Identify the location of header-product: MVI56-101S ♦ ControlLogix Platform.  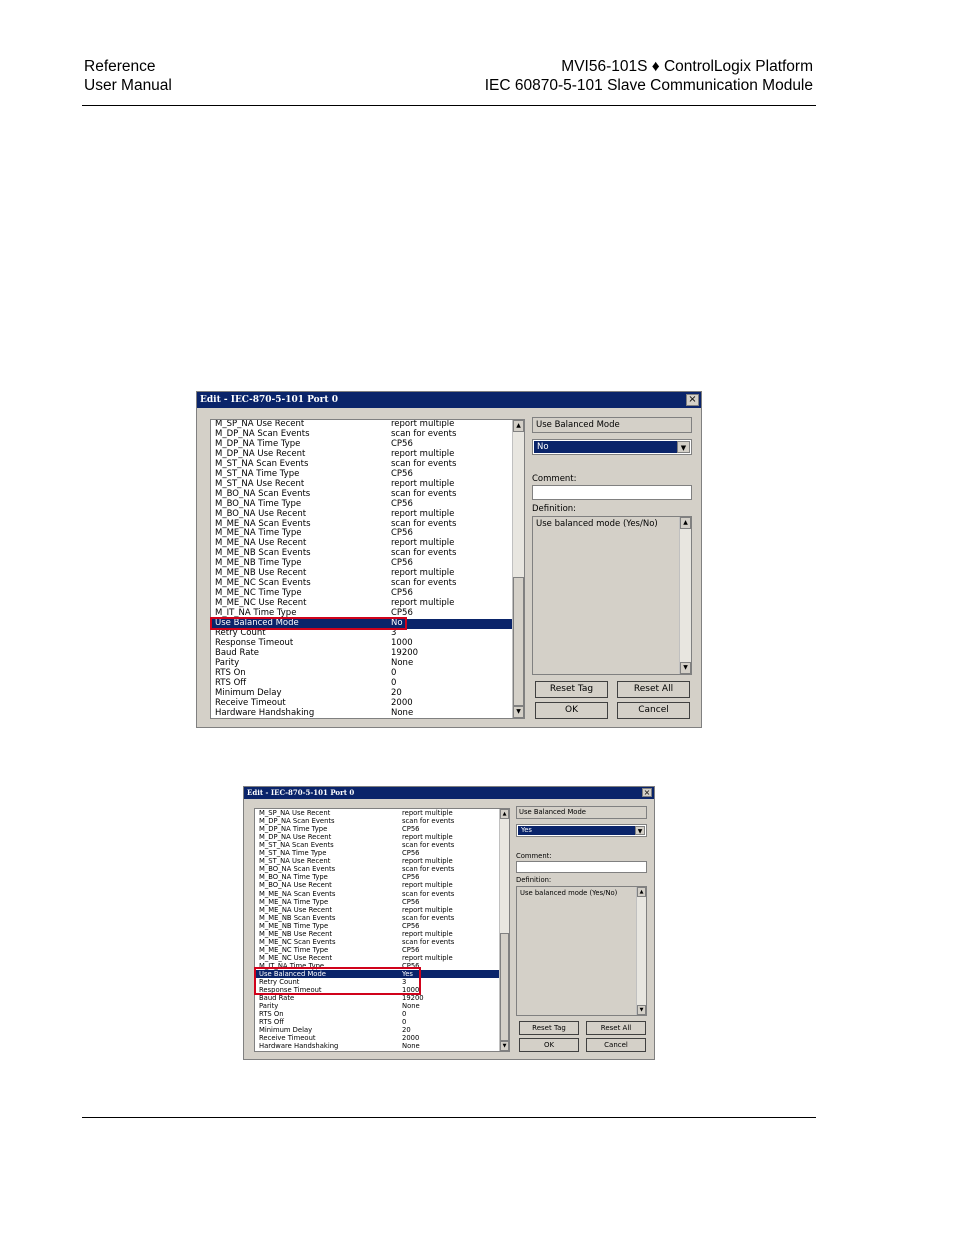
(687, 66).